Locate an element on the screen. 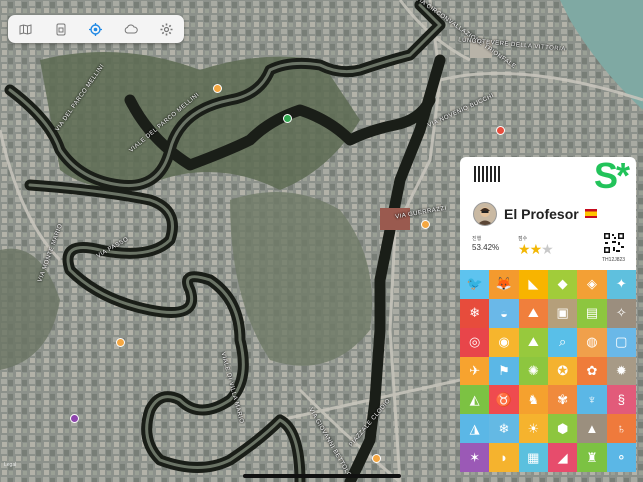  serial-number: TH12J823 is located at coordinates (614, 260).